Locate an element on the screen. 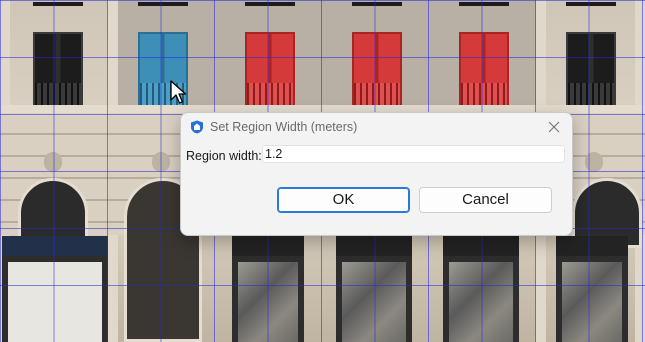 The width and height of the screenshot is (645, 342). region-width-label: Region width: is located at coordinates (224, 156).